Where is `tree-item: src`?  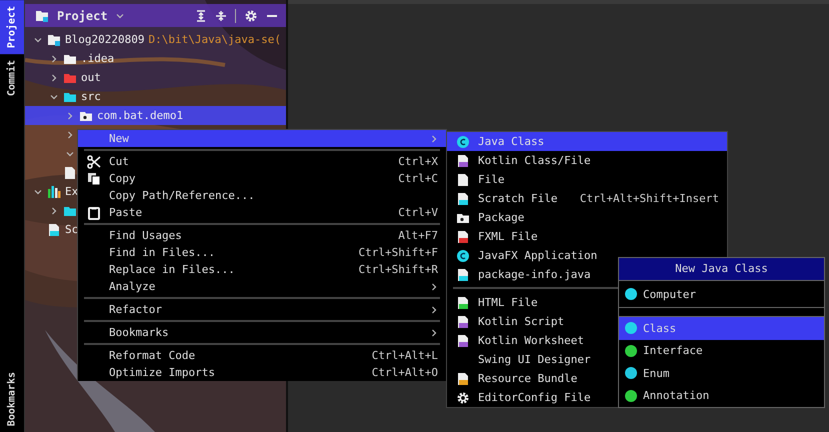 tree-item: src is located at coordinates (91, 96).